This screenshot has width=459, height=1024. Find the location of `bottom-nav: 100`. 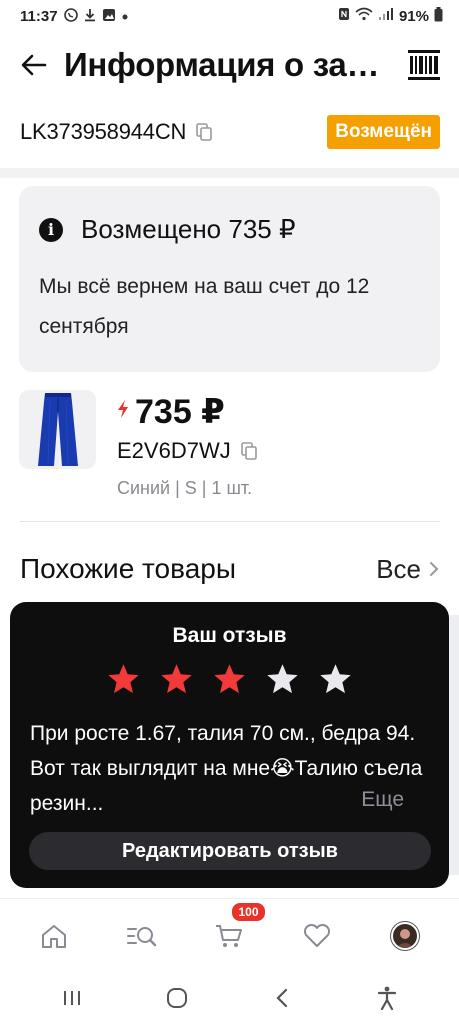

bottom-nav: 100 is located at coordinates (229, 935).